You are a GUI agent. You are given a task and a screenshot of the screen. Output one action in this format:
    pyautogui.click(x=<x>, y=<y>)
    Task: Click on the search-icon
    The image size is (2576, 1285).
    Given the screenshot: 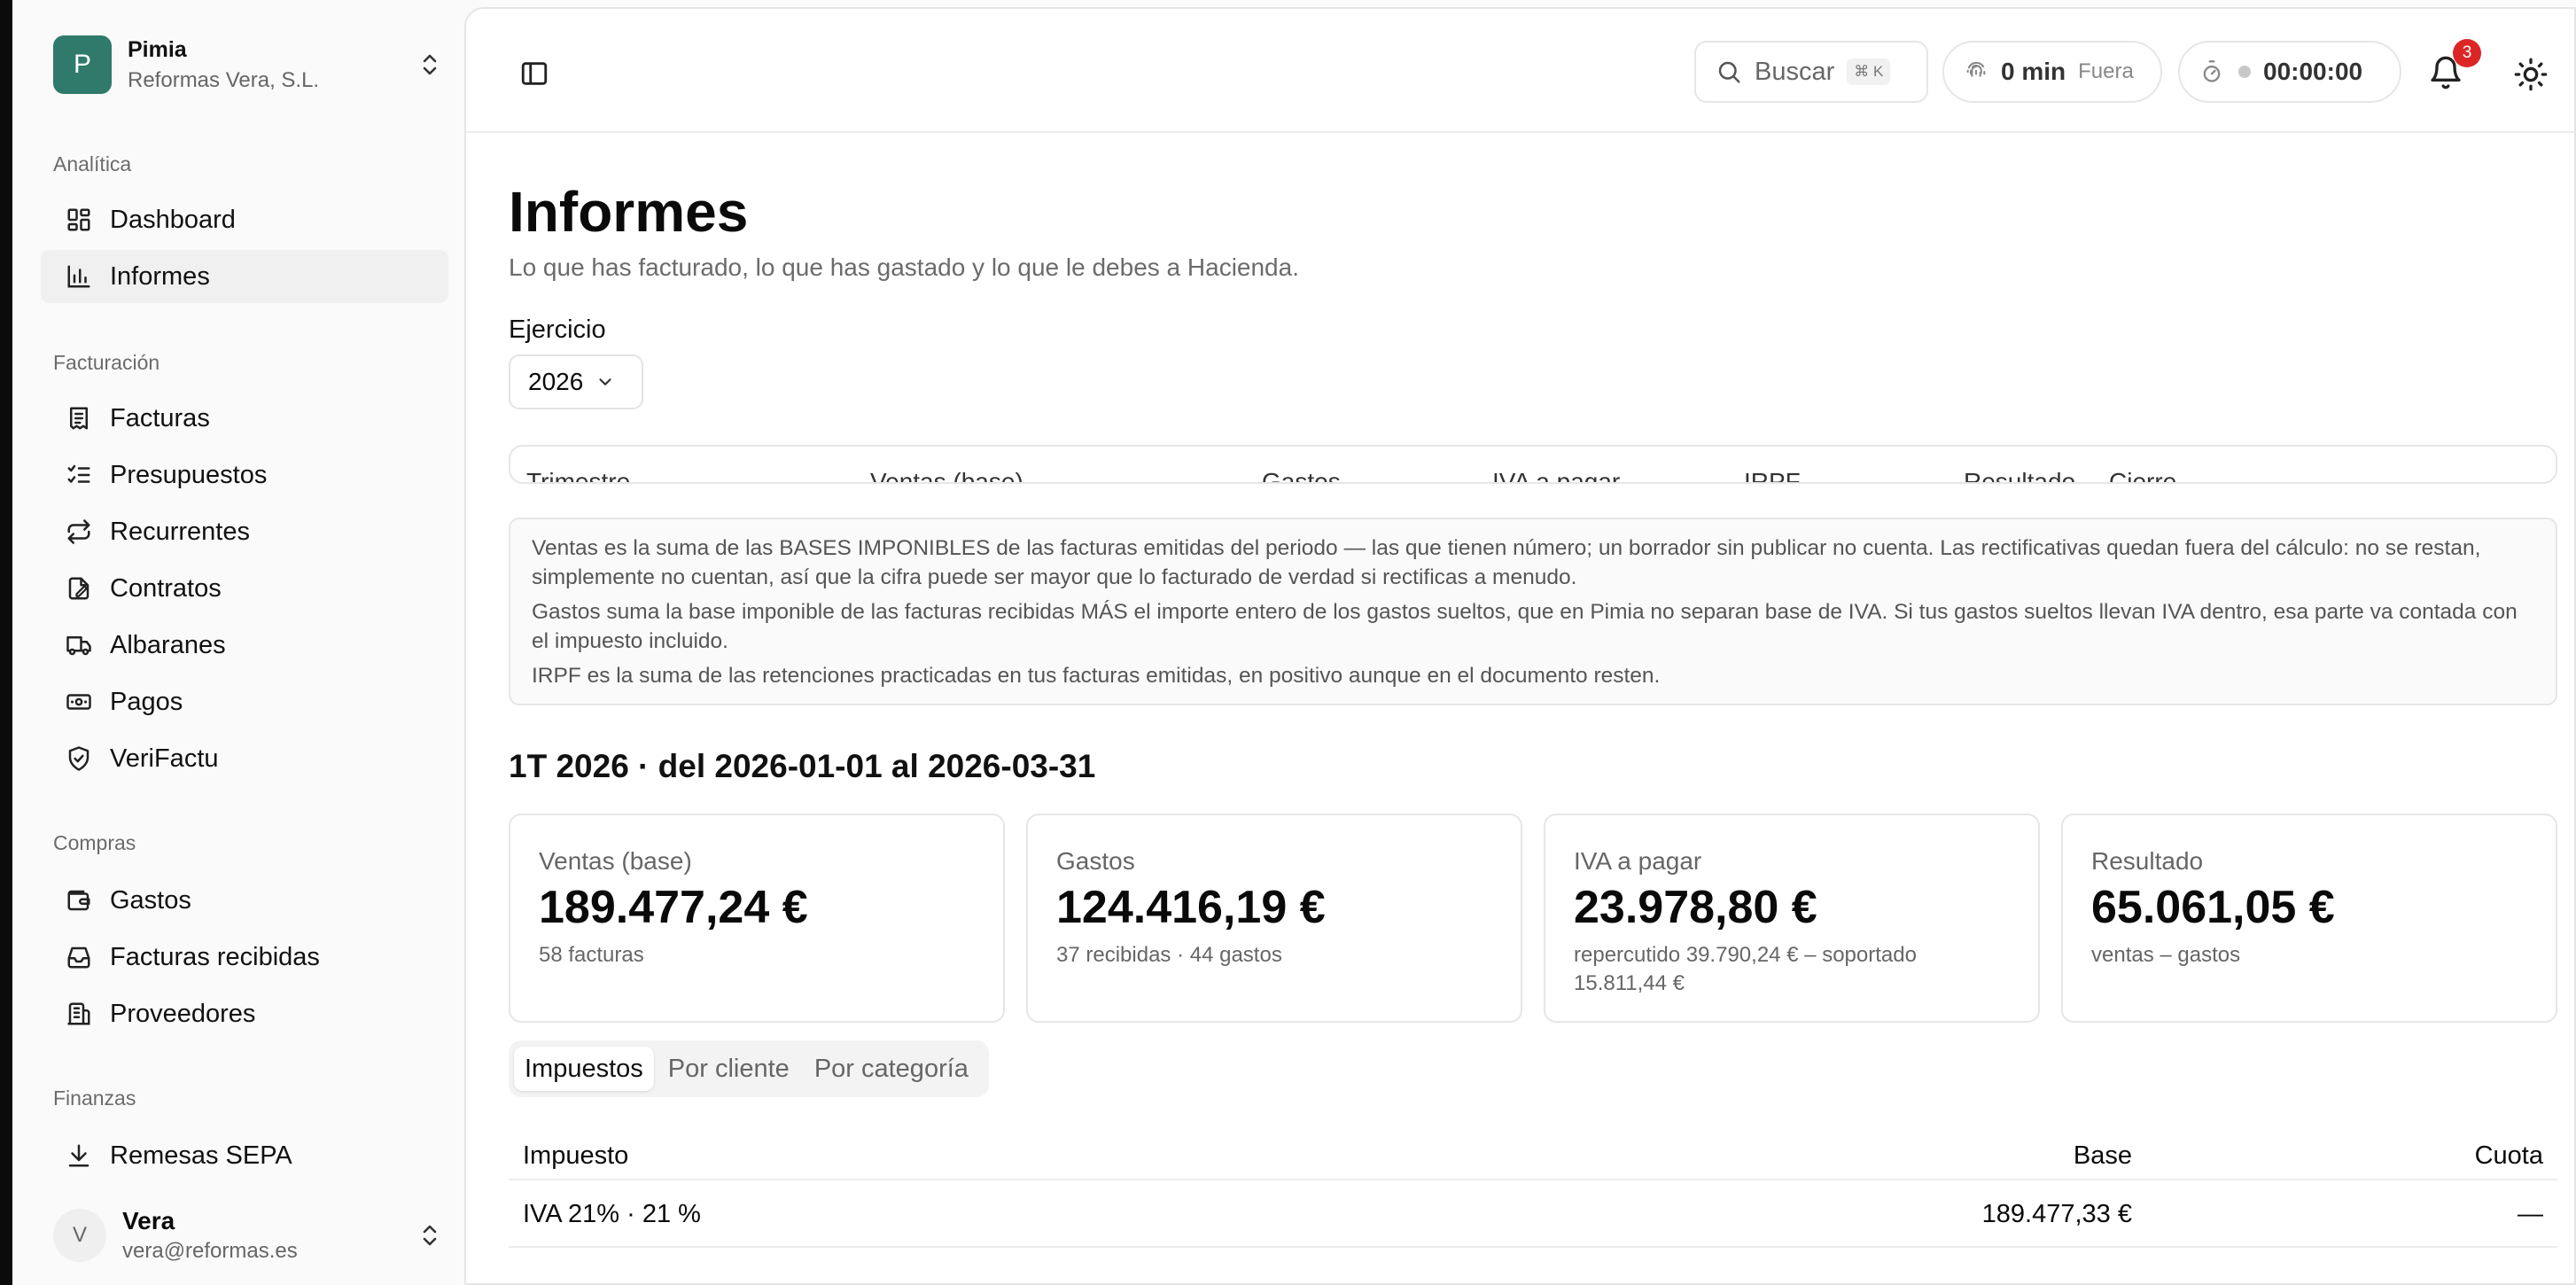 What is the action you would take?
    pyautogui.click(x=1729, y=71)
    